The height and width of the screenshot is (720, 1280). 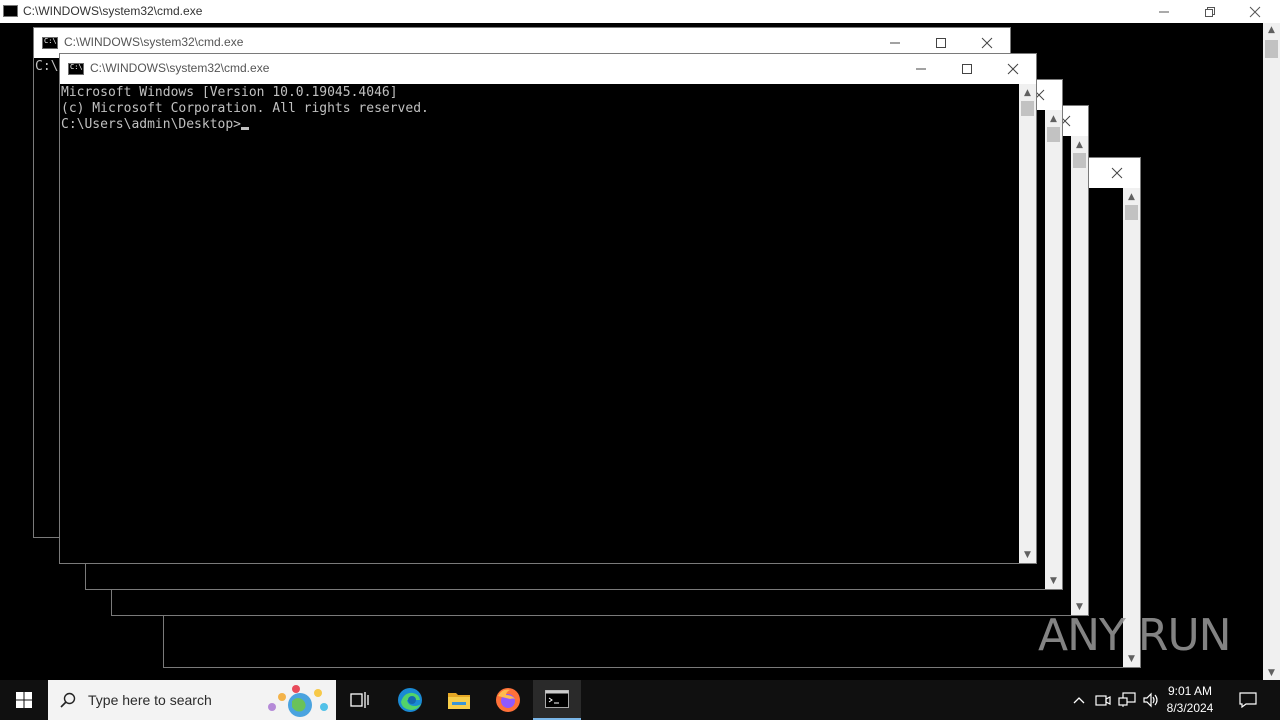 I want to click on bg-window-title: C:\WINDOWS\system32\cmd.exe, so click(x=113, y=11).